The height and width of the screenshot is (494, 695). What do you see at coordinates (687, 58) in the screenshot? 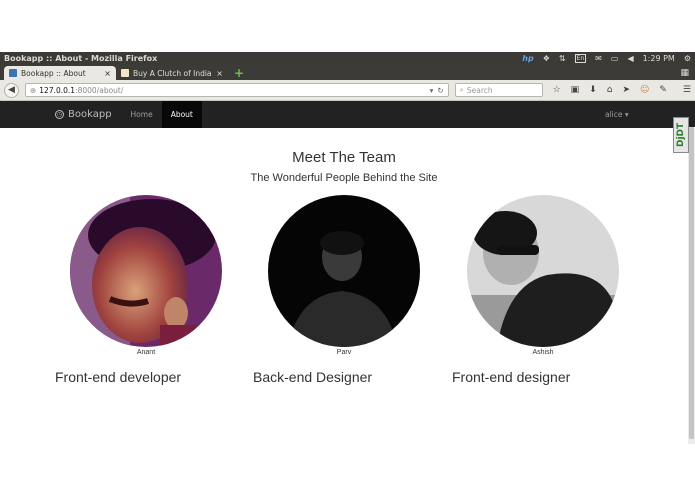
I see `settings-gear-icon: ⚙` at bounding box center [687, 58].